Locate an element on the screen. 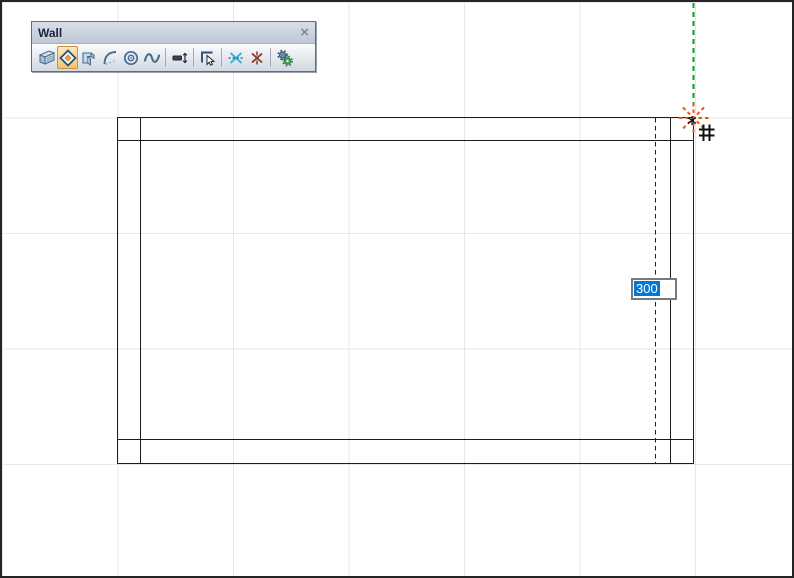 This screenshot has height=578, width=794. snap-intersection-button is located at coordinates (235, 57).